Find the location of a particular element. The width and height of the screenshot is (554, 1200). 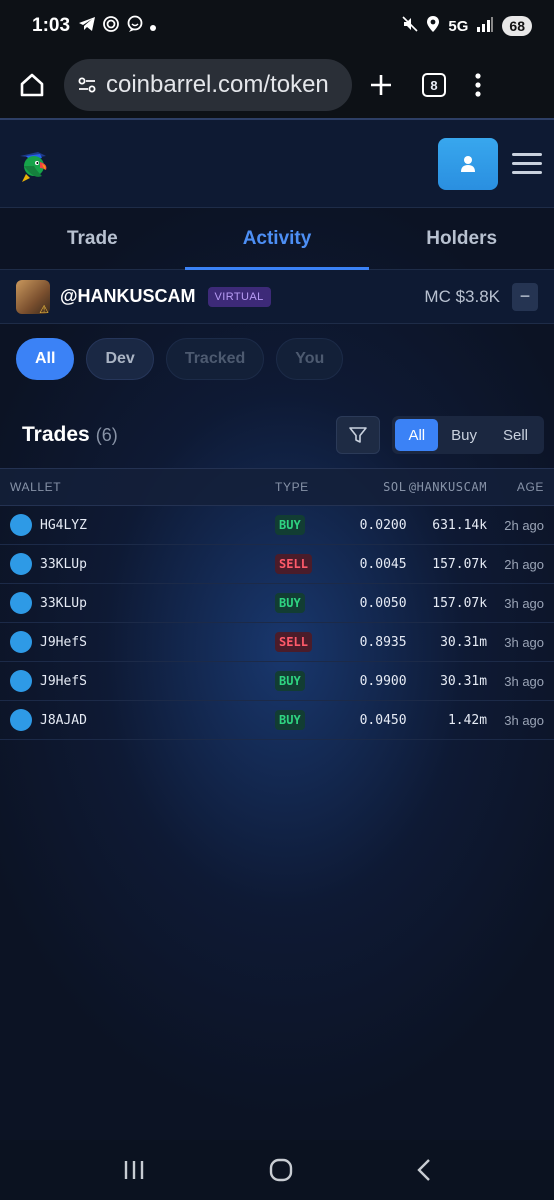

activity-filters: All Dev Tracked You is located at coordinates (277, 361).